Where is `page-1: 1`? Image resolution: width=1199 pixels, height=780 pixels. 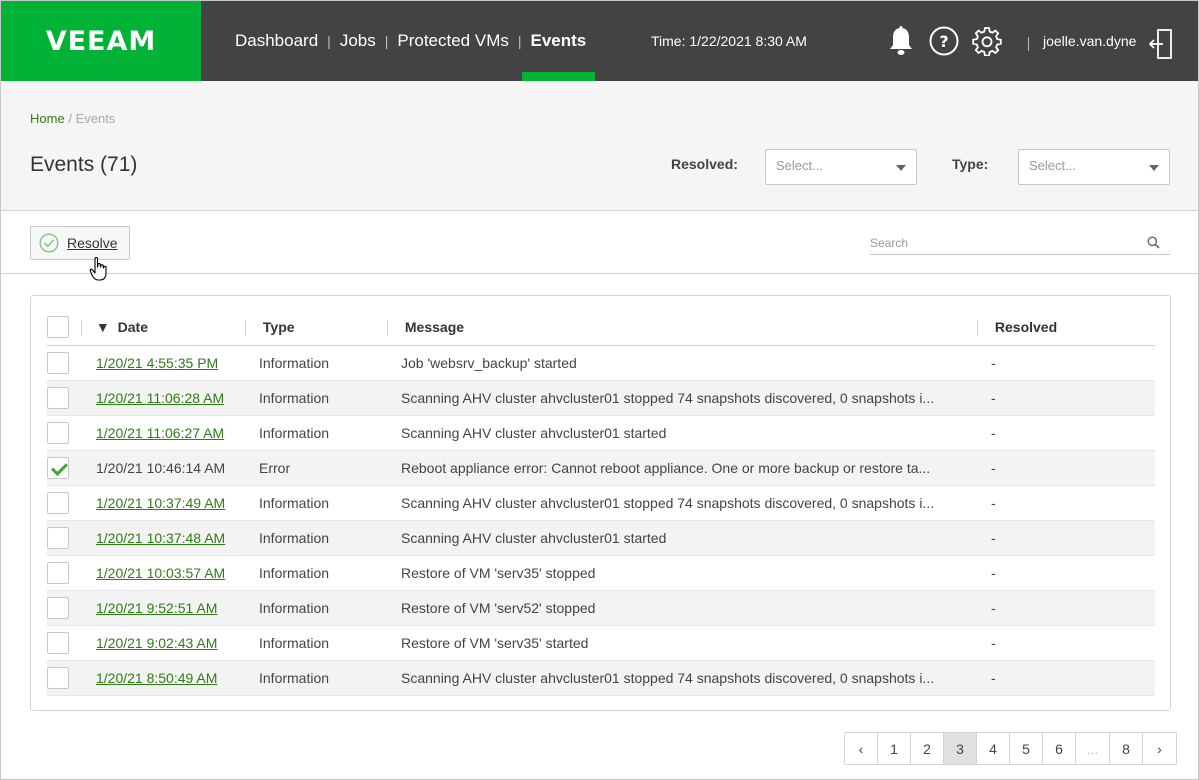 page-1: 1 is located at coordinates (894, 748).